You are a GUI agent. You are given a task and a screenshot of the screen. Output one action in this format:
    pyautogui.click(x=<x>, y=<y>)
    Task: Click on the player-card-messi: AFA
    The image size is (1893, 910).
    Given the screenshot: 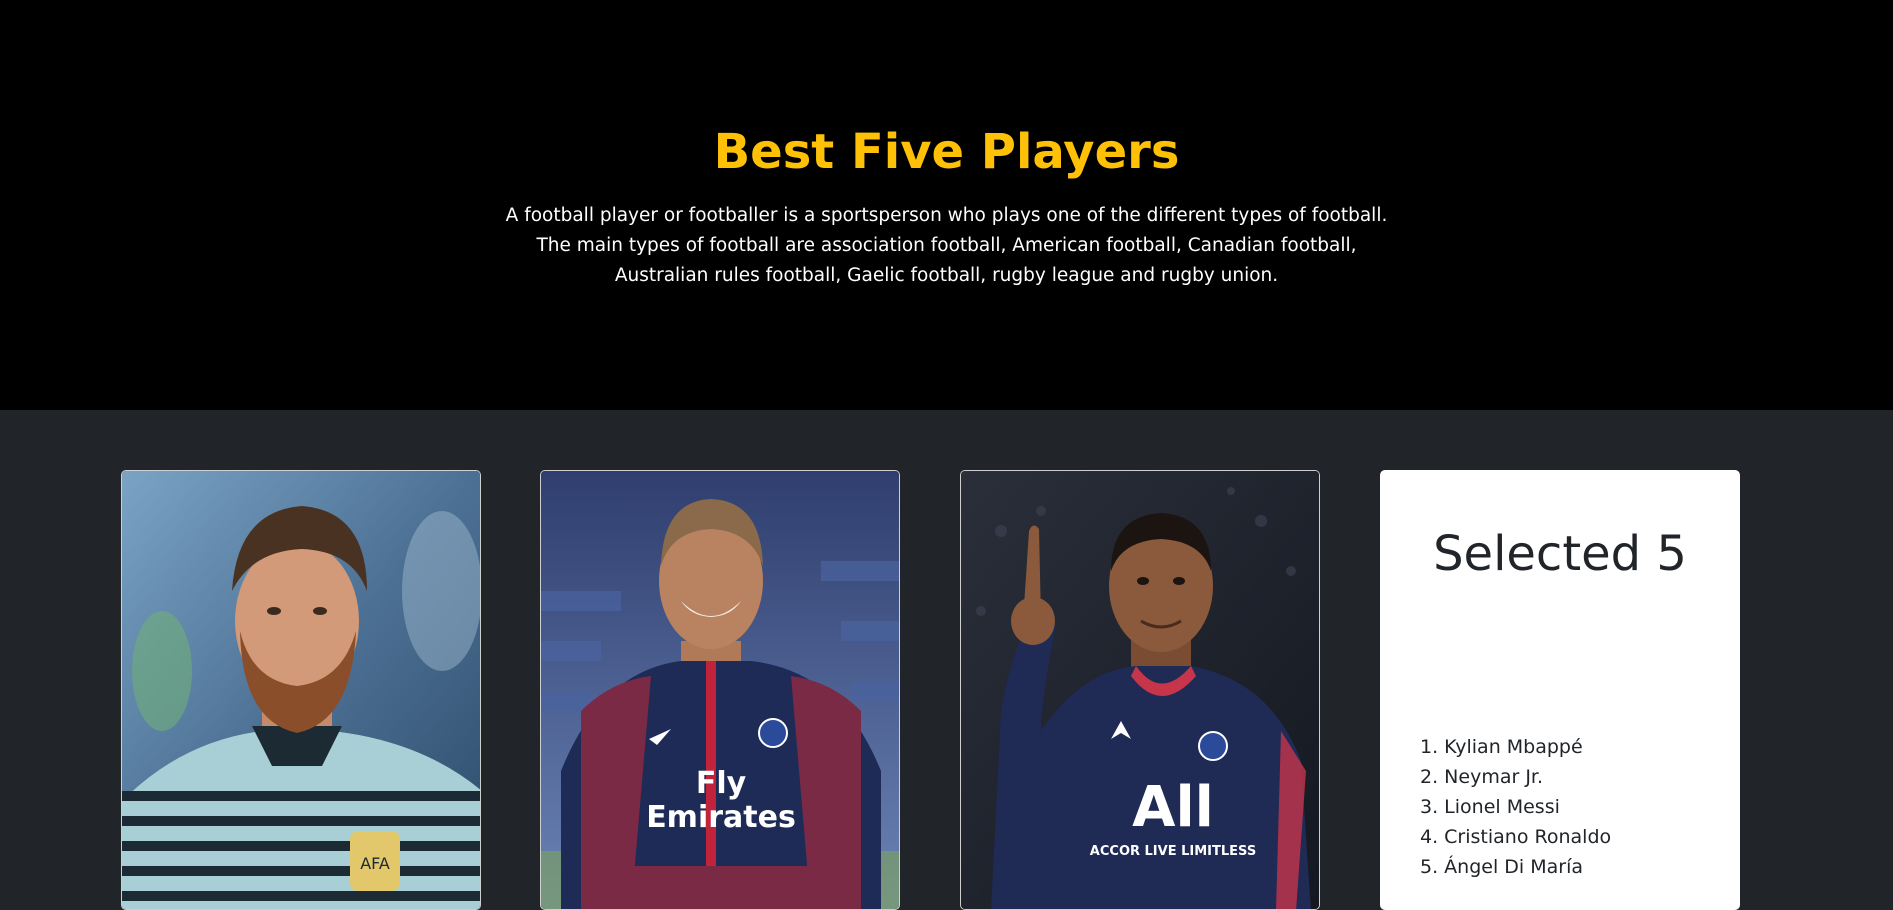 What is the action you would take?
    pyautogui.click(x=301, y=690)
    